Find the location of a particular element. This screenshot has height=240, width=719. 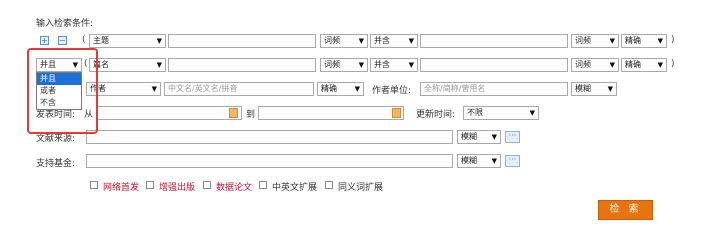

checkbox-online-first is located at coordinates (94, 185).